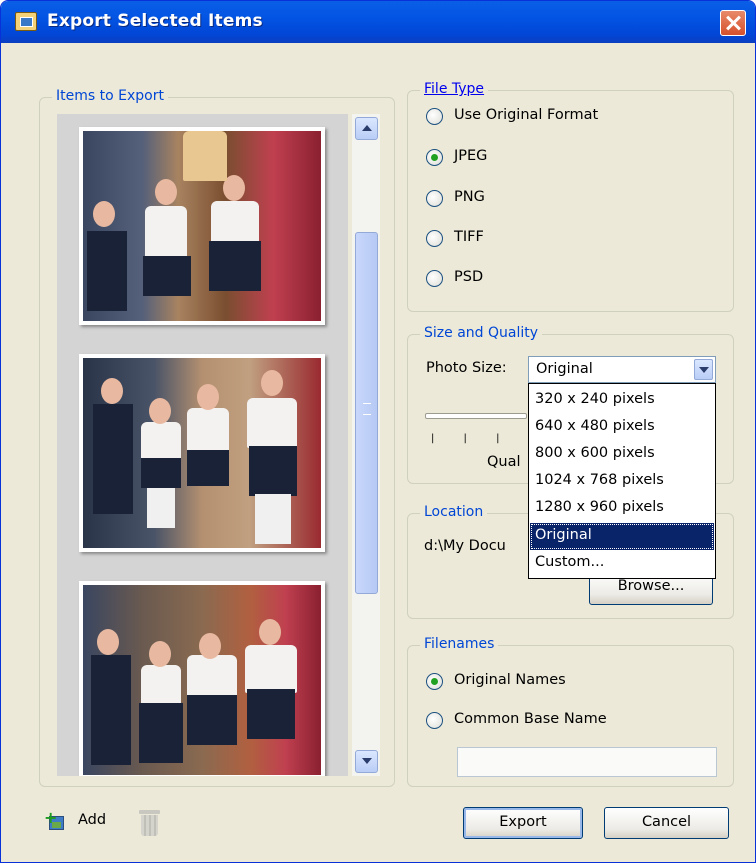  Describe the element at coordinates (469, 237) in the screenshot. I see `radio-label: TIFF` at that location.